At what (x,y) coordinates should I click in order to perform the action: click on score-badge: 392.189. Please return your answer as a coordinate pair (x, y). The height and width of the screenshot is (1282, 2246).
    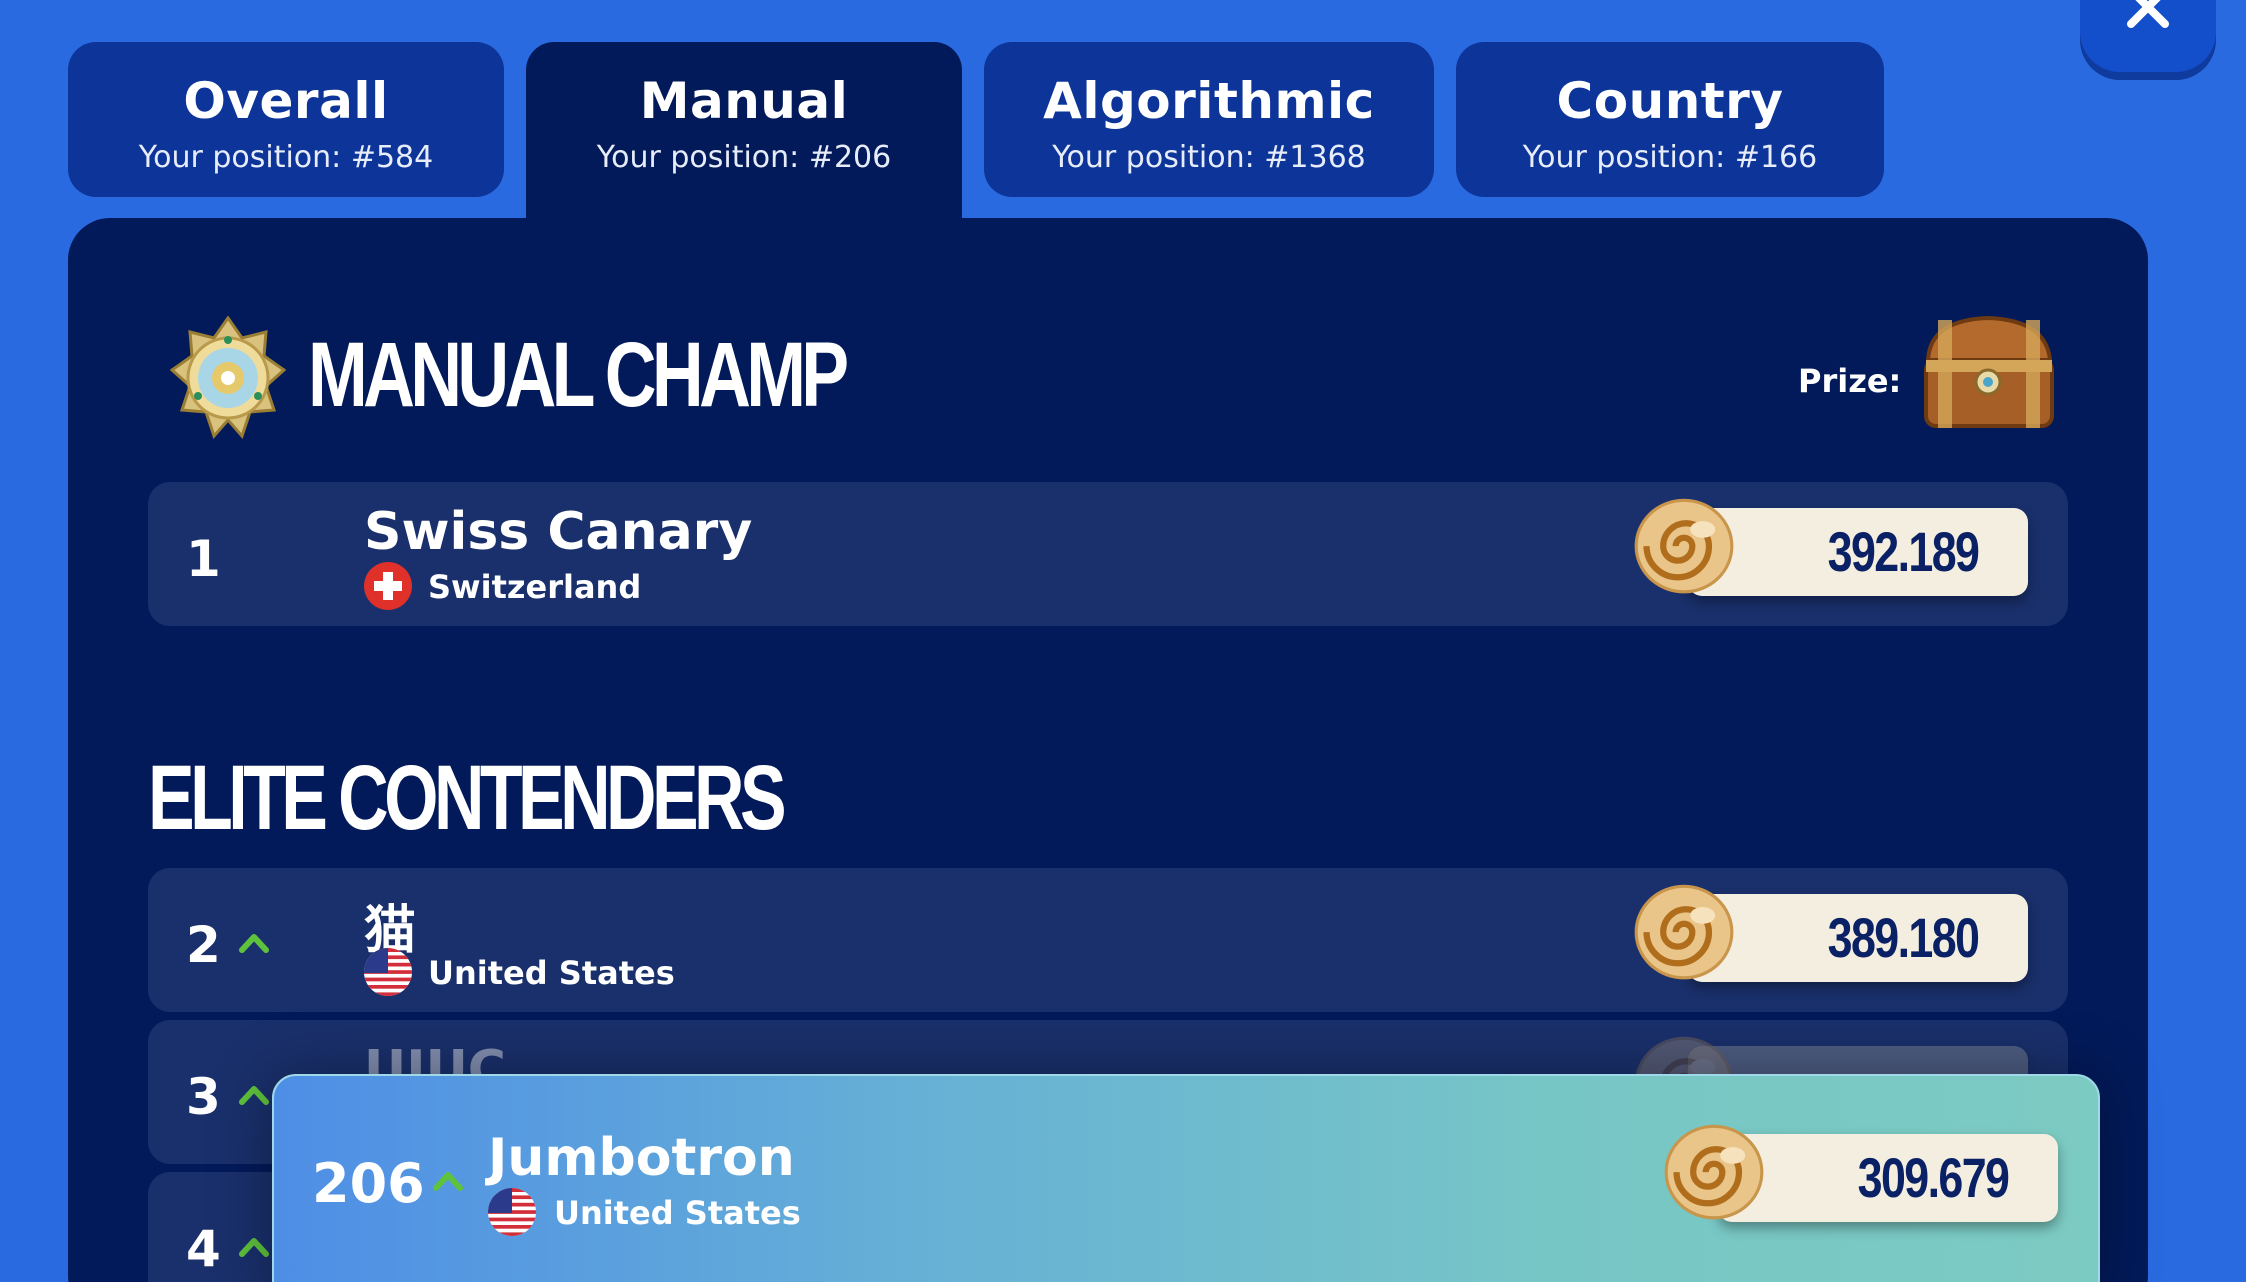
    Looking at the image, I should click on (1858, 552).